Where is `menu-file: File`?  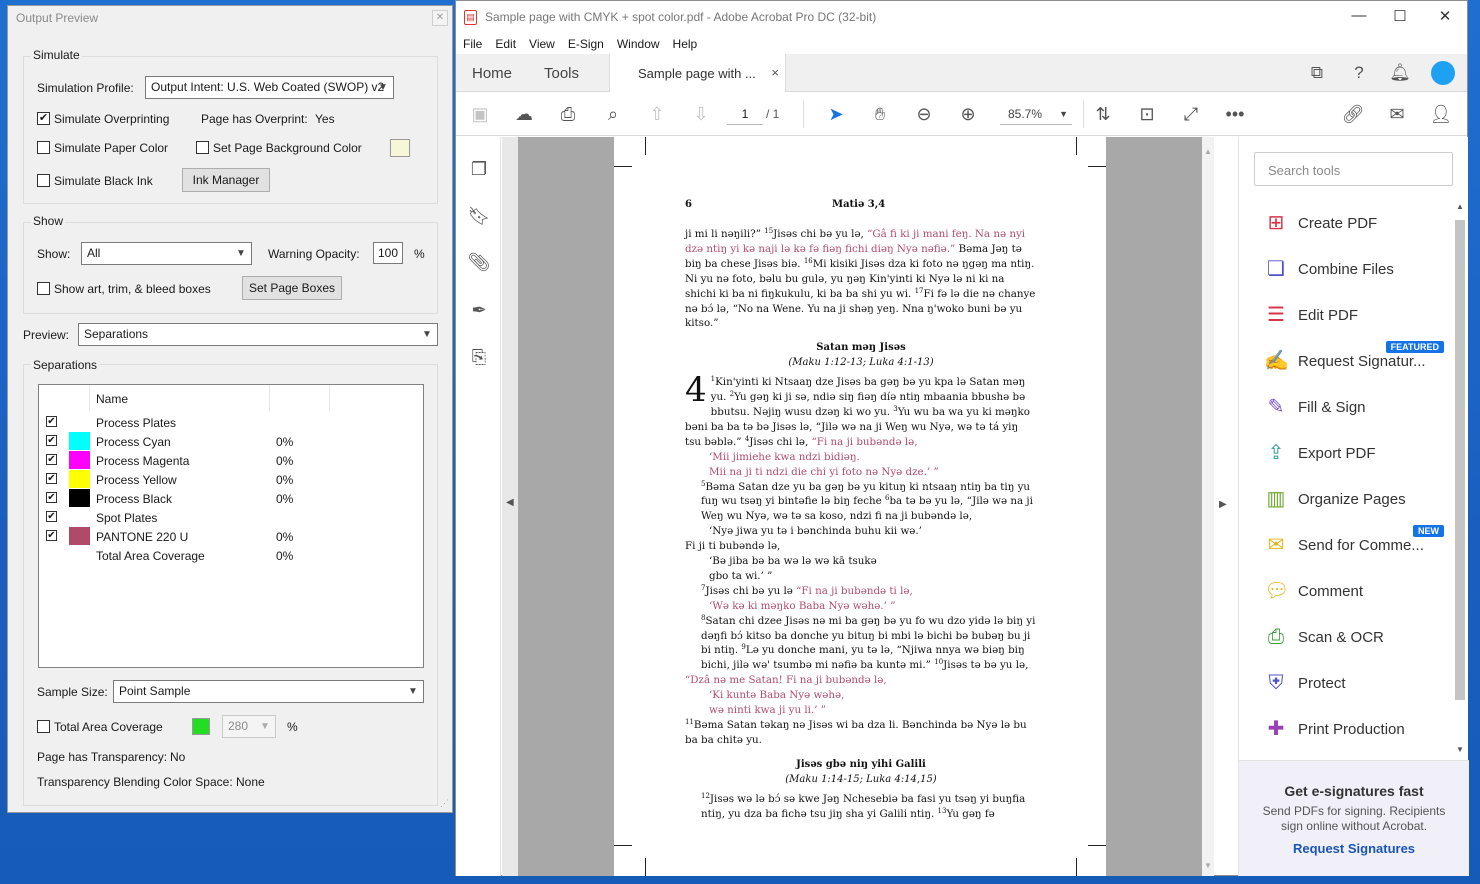 menu-file: File is located at coordinates (472, 44).